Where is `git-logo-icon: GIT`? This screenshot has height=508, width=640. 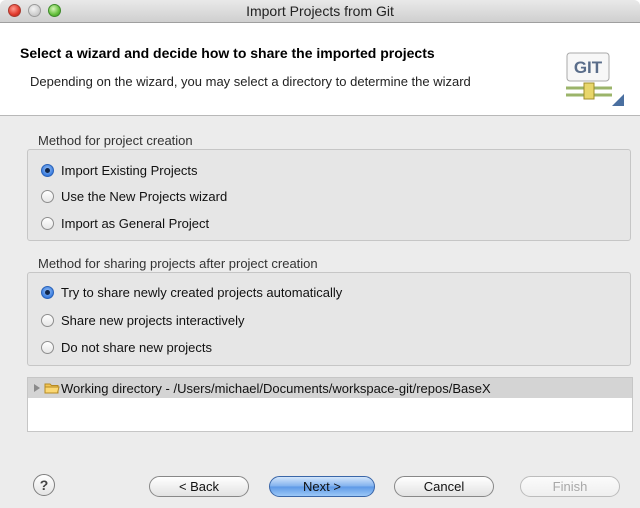
git-logo-icon: GIT is located at coordinates (595, 79).